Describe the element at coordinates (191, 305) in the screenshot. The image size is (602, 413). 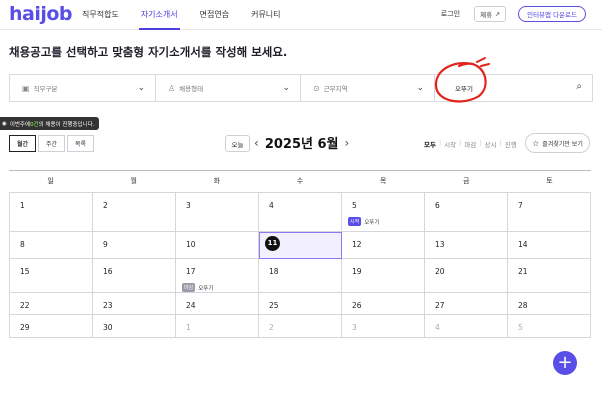
I see `day-number: 24` at that location.